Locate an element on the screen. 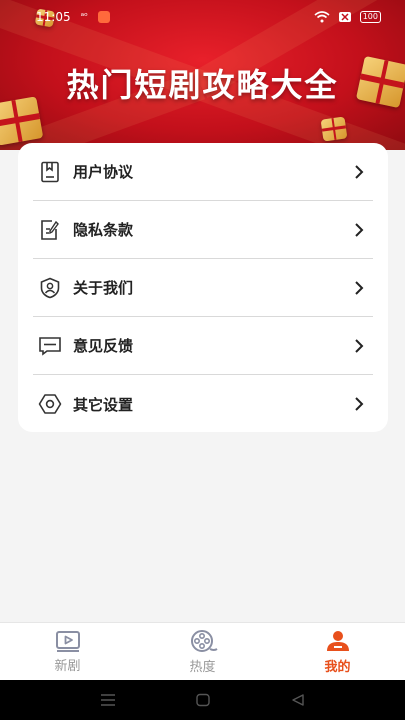 This screenshot has width=405, height=720. banner-title: 热门短剧攻略大全 is located at coordinates (202, 85).